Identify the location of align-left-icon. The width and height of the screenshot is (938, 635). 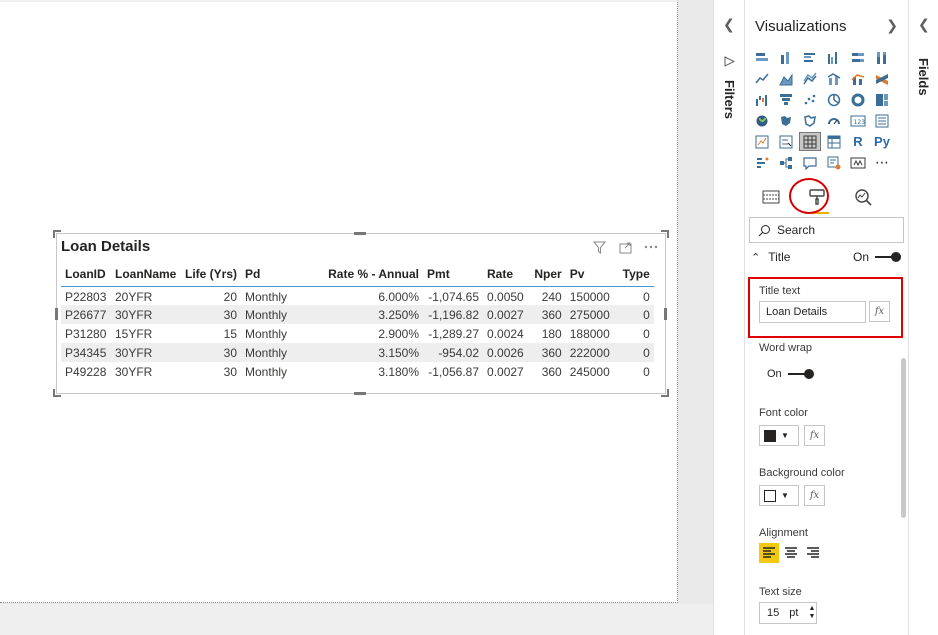
(769, 553).